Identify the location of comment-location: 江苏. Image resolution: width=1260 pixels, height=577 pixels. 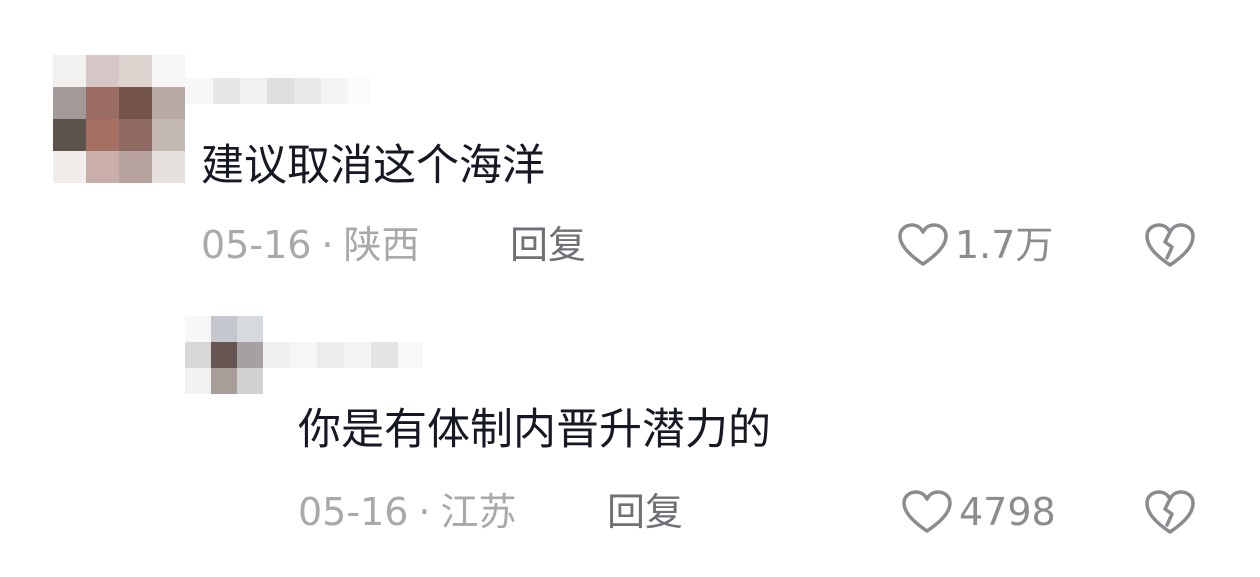
(478, 512).